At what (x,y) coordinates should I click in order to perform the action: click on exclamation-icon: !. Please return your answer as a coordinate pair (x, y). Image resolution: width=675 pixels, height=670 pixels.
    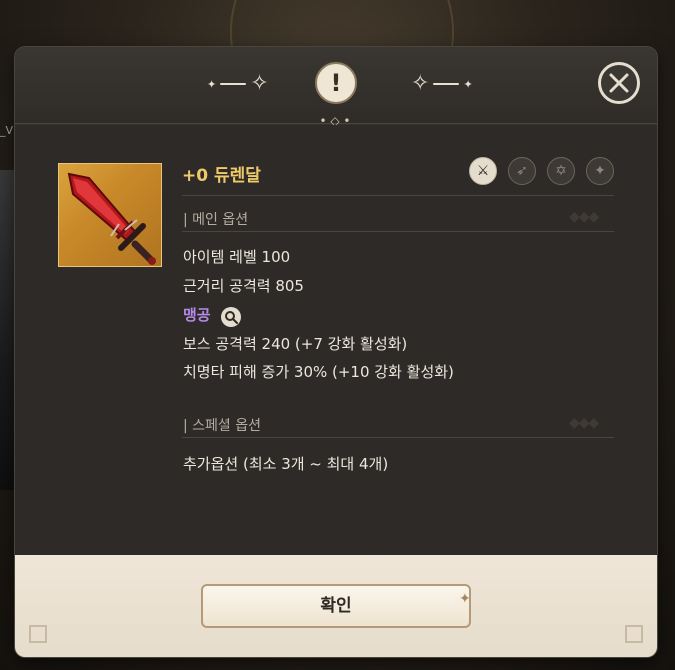
    Looking at the image, I should click on (336, 83).